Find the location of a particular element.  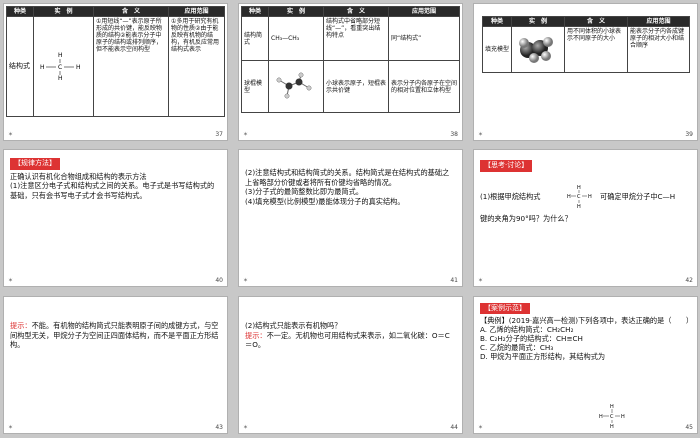

slide-number: 43 is located at coordinates (219, 427).